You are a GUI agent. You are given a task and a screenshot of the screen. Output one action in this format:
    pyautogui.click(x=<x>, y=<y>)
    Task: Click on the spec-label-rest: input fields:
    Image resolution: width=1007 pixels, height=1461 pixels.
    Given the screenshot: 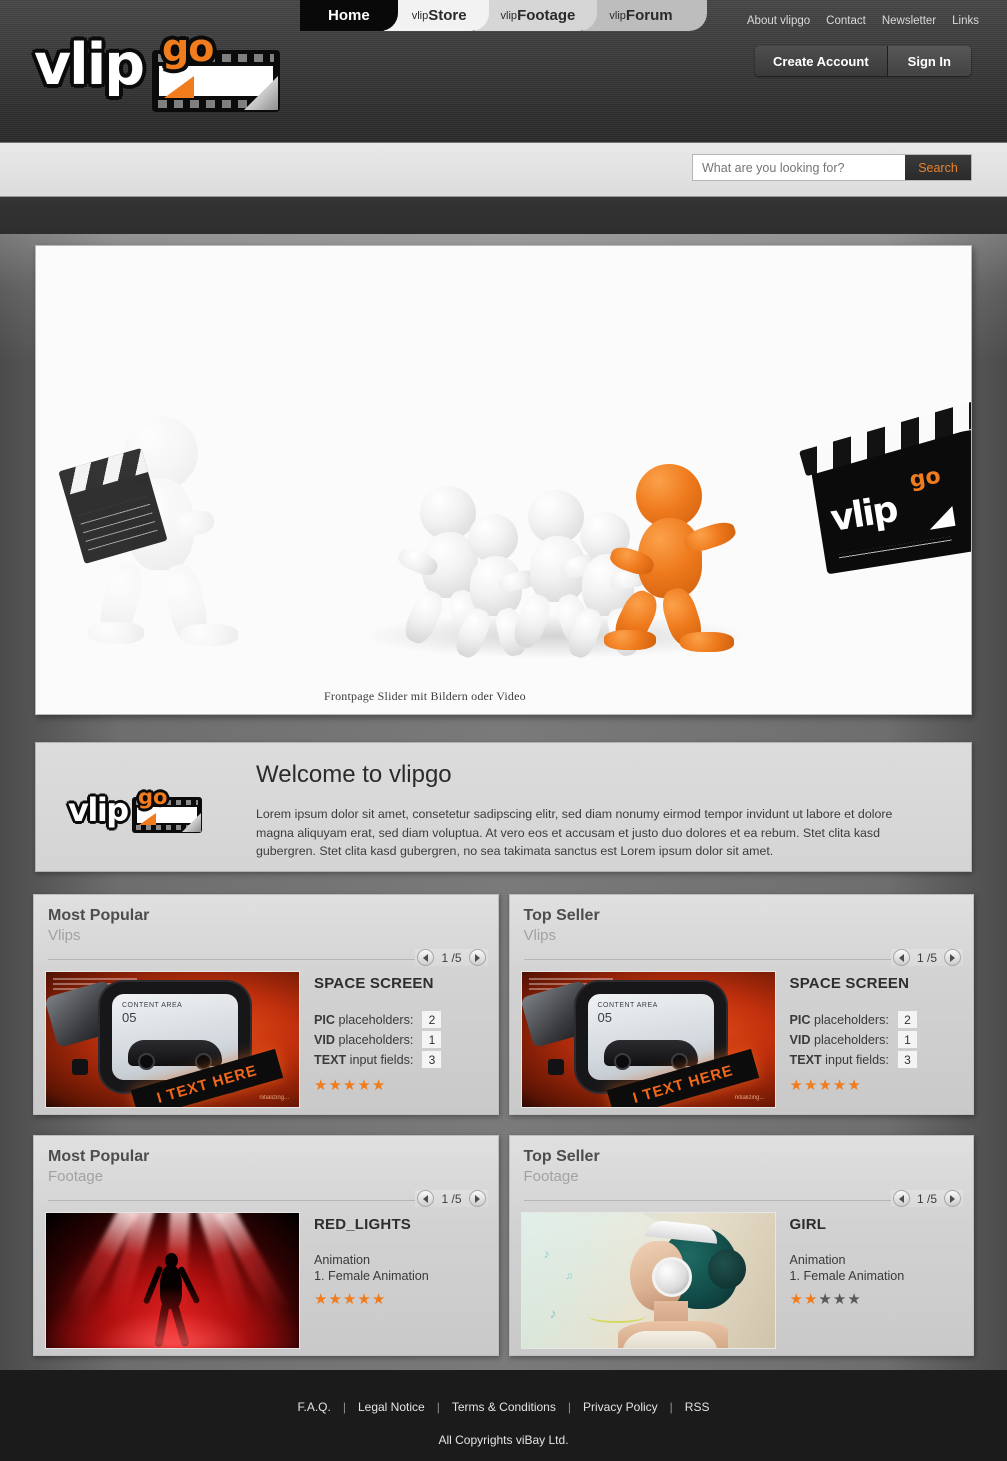 What is the action you would take?
    pyautogui.click(x=380, y=1059)
    